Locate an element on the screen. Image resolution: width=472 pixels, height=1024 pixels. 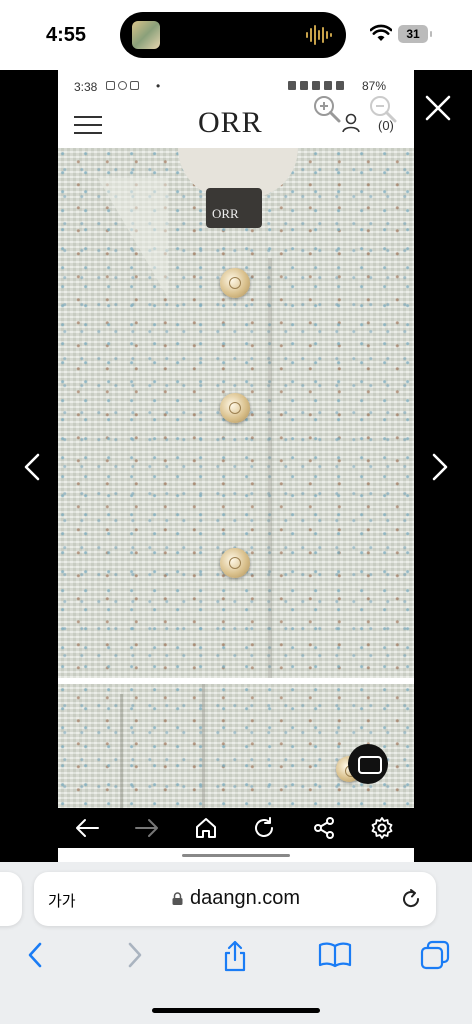
browser-nav-bar is located at coordinates (236, 828).